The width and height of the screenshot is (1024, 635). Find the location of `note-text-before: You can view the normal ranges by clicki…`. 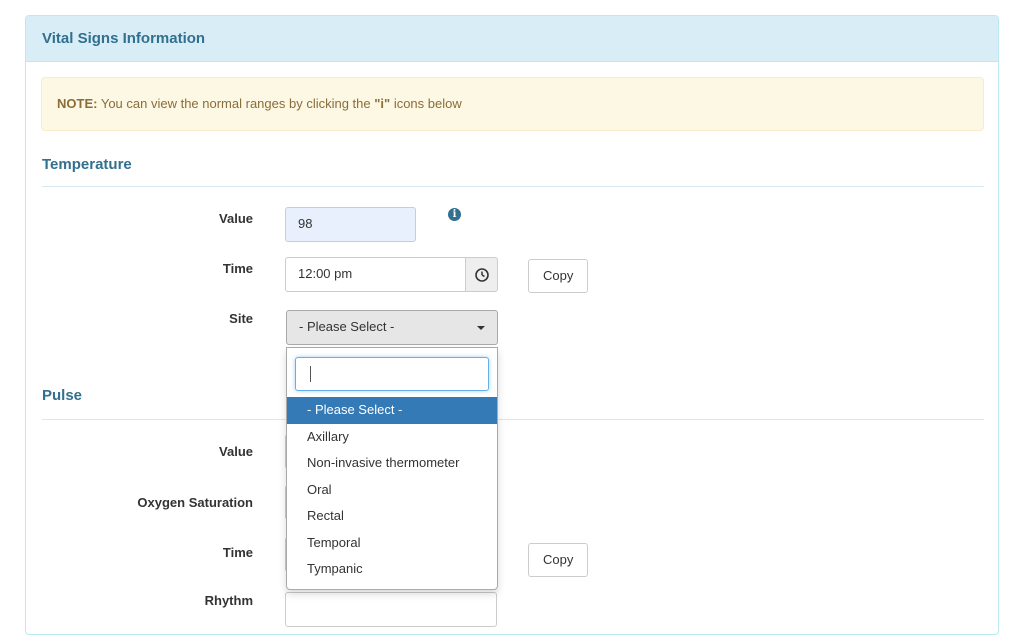

note-text-before: You can view the normal ranges by clicki… is located at coordinates (237, 103).